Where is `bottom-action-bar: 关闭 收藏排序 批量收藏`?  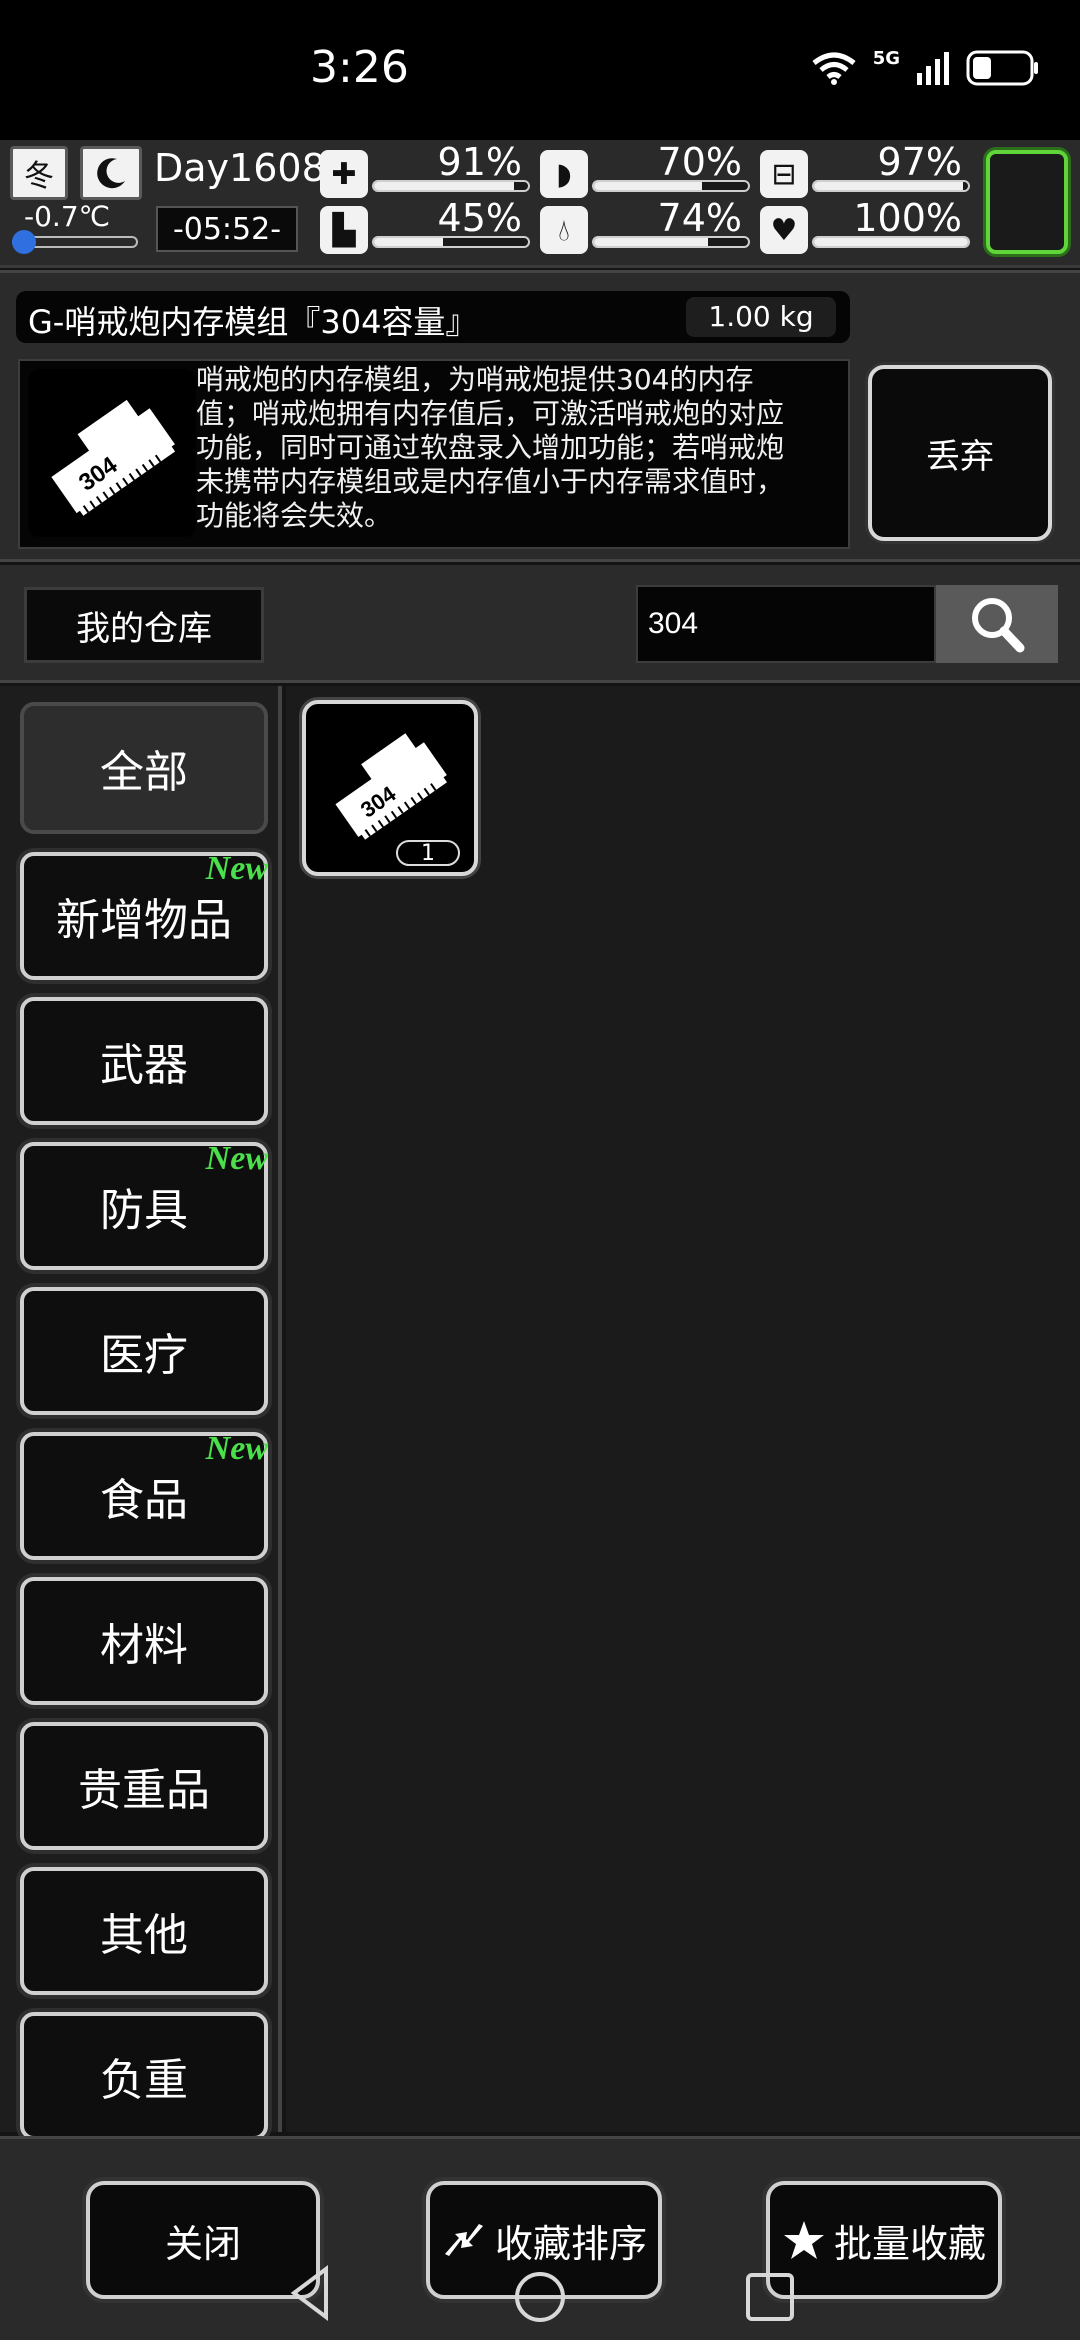
bottom-action-bar: 关闭 收藏排序 批量收藏 is located at coordinates (540, 2238).